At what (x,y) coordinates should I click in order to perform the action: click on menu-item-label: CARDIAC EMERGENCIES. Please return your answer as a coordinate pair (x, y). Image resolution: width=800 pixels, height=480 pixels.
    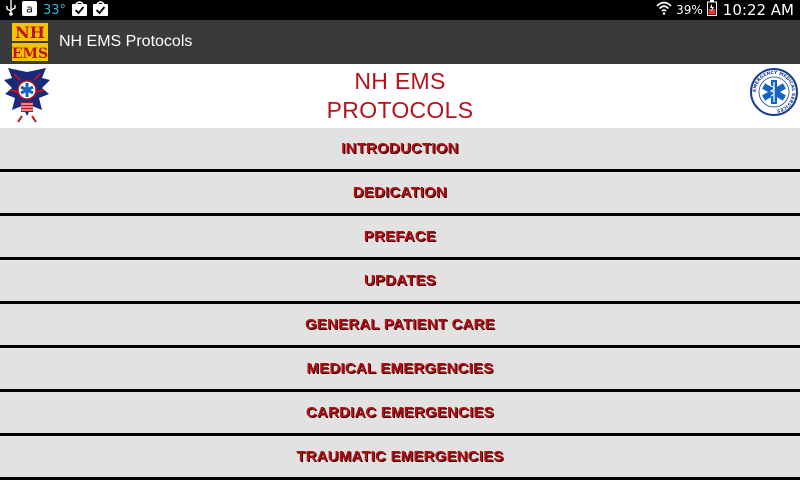
    Looking at the image, I should click on (400, 412).